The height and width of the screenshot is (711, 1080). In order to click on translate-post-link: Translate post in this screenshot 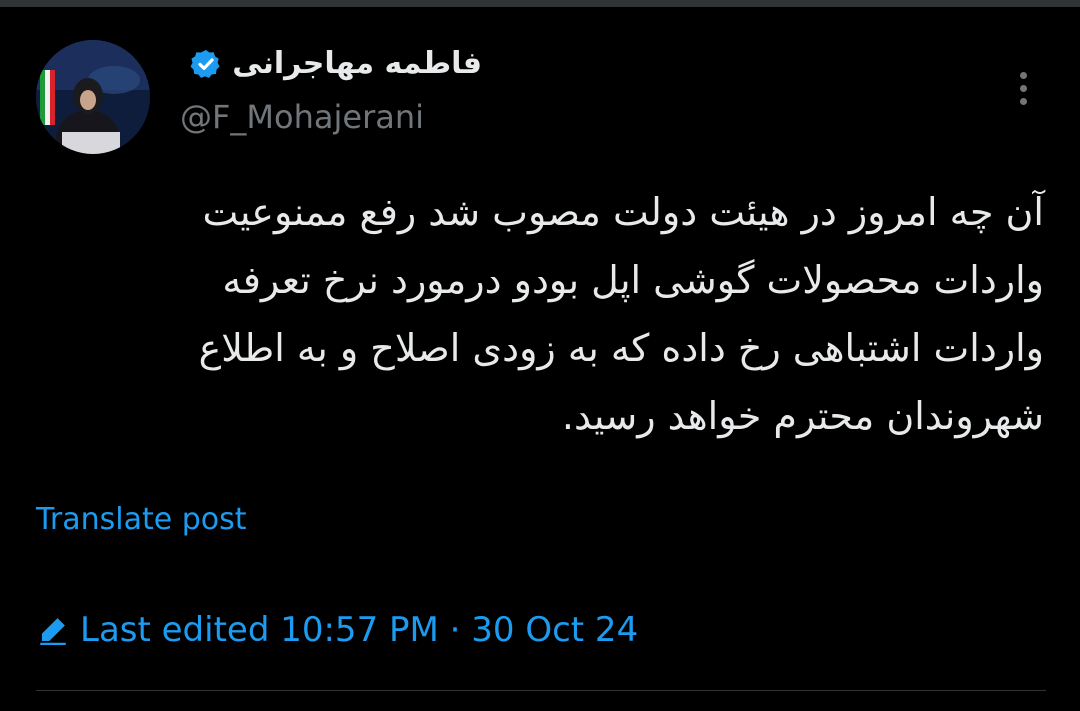, I will do `click(141, 519)`.